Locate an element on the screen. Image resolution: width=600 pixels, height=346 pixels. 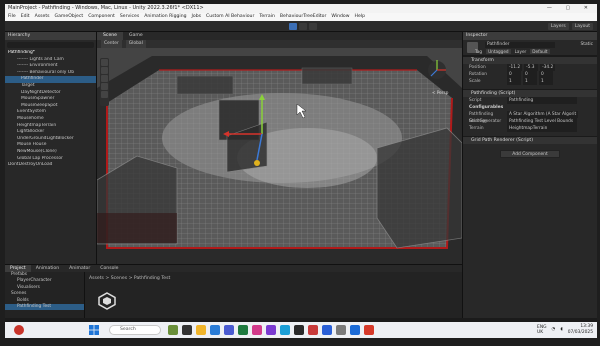
hierarchy-item: ------- Environment is located at coordinates (50, 66).